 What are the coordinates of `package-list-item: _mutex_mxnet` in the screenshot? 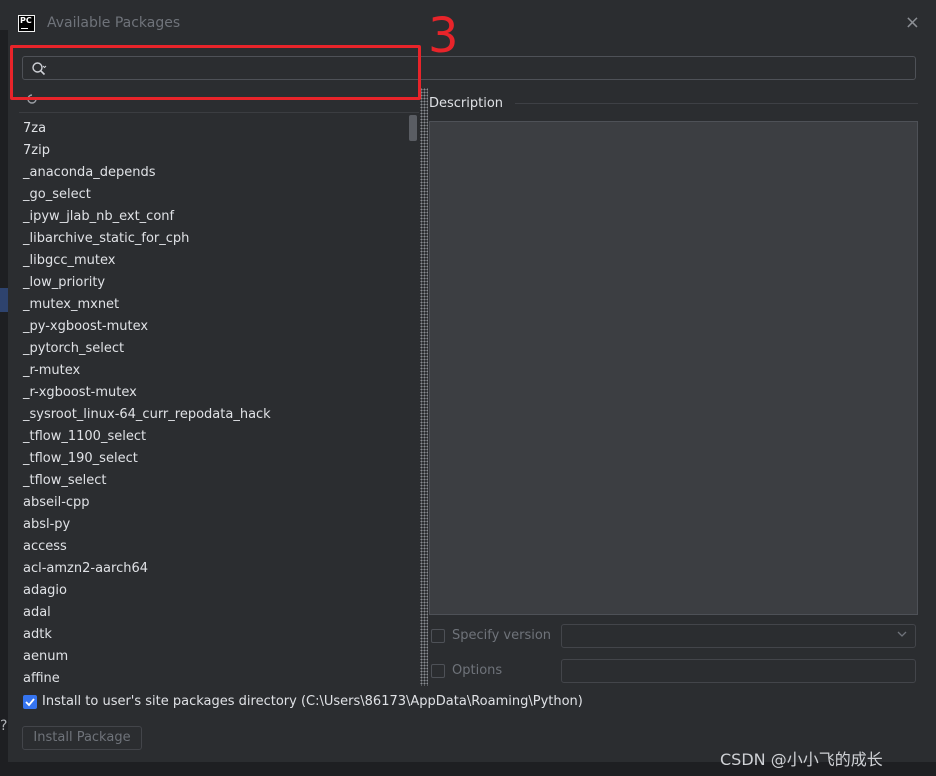 It's located at (214, 305).